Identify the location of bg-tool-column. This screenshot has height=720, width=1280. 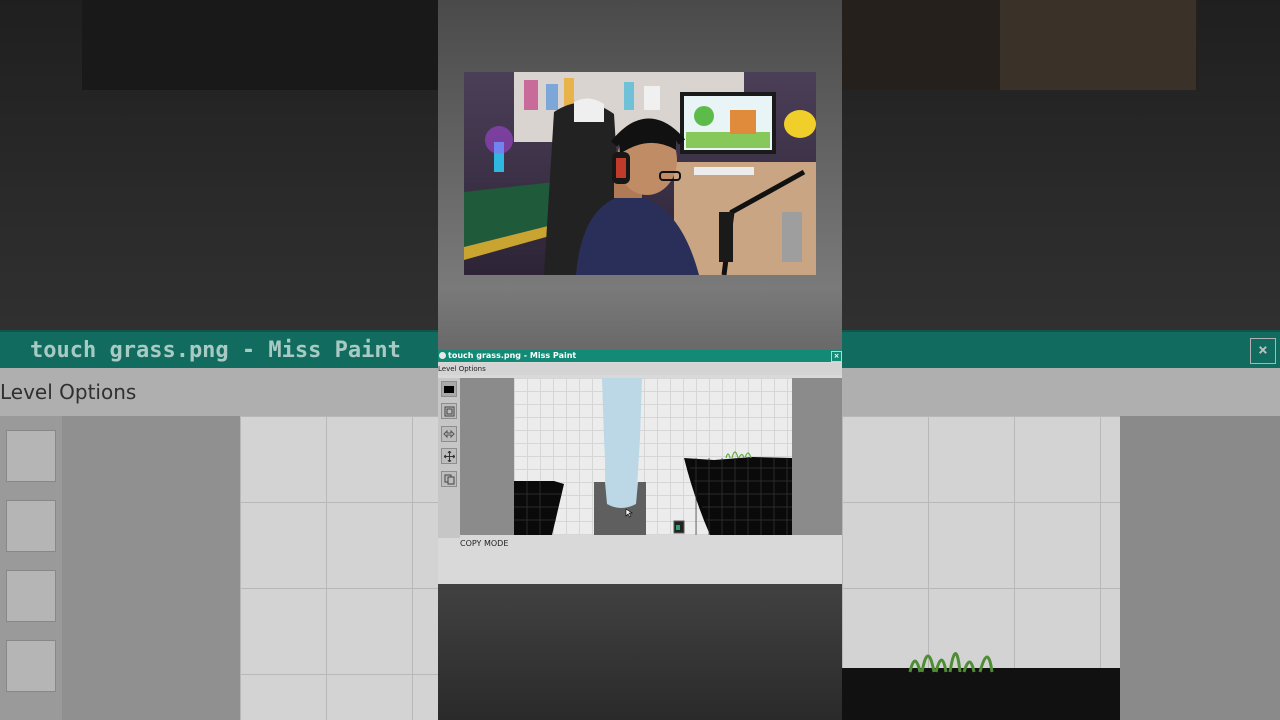
(31, 568).